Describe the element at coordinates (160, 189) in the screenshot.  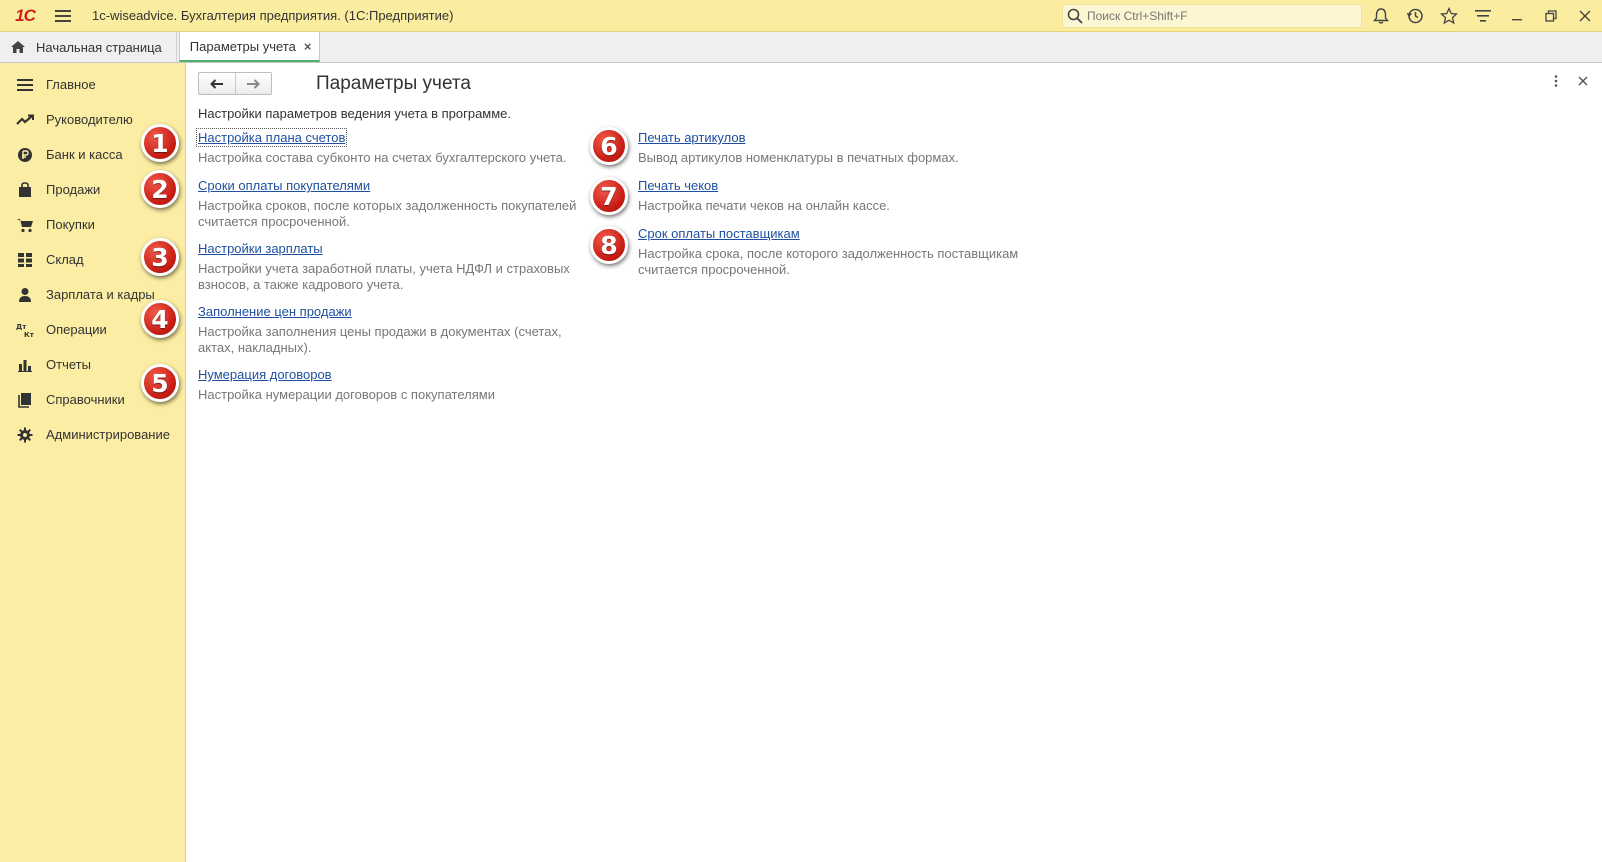
I see `annotation-badge: 2` at that location.